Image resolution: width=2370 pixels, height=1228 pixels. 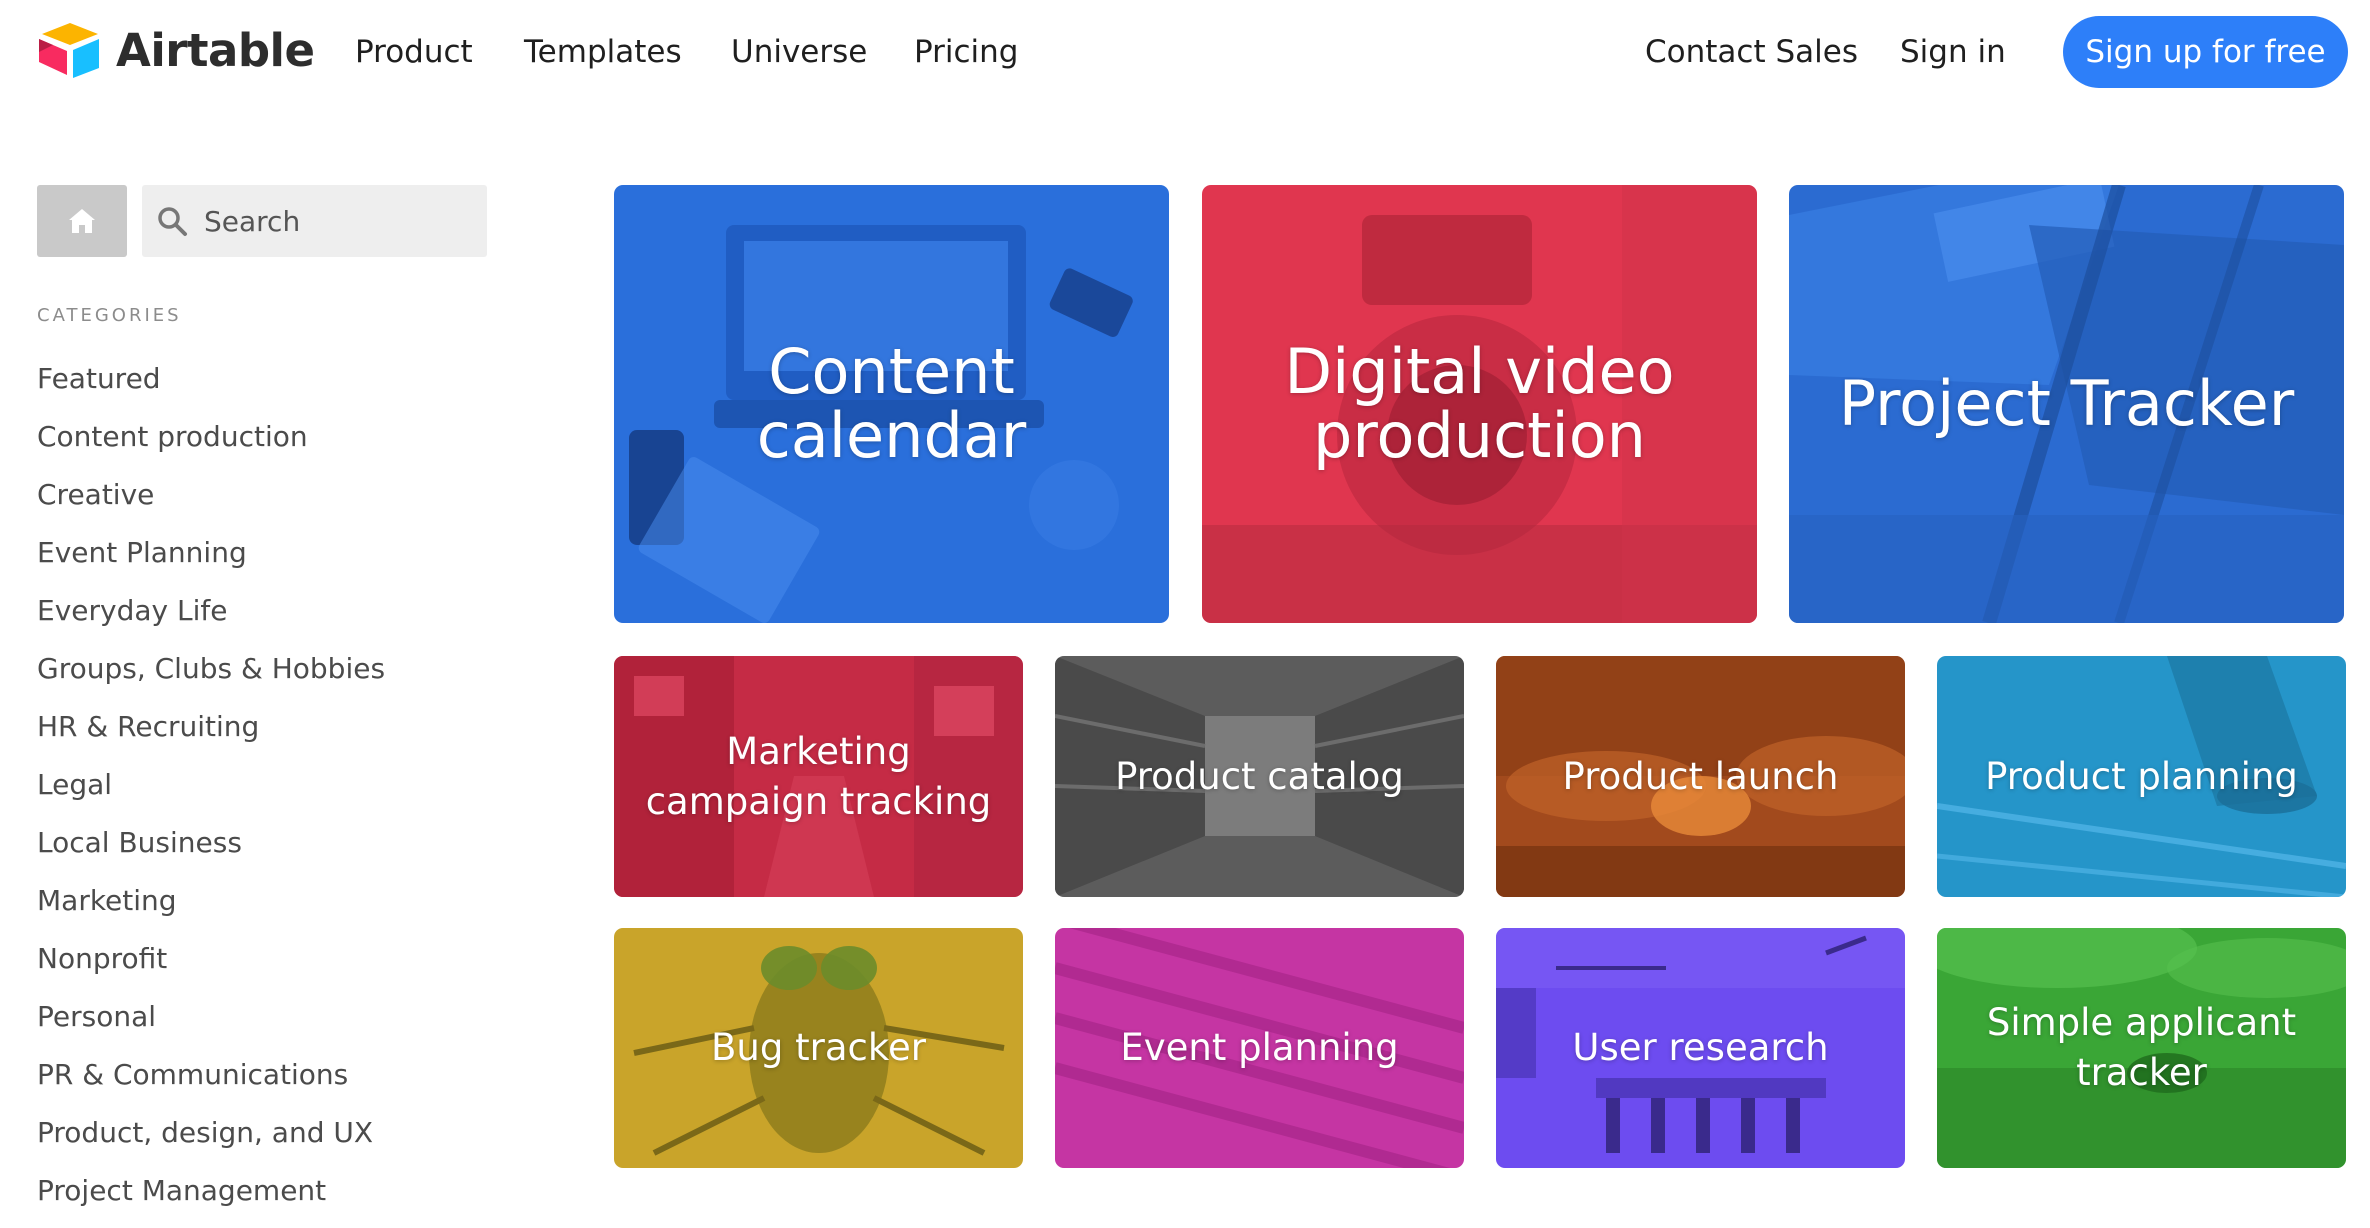 I want to click on sign-in-link: Sign in, so click(x=1953, y=52).